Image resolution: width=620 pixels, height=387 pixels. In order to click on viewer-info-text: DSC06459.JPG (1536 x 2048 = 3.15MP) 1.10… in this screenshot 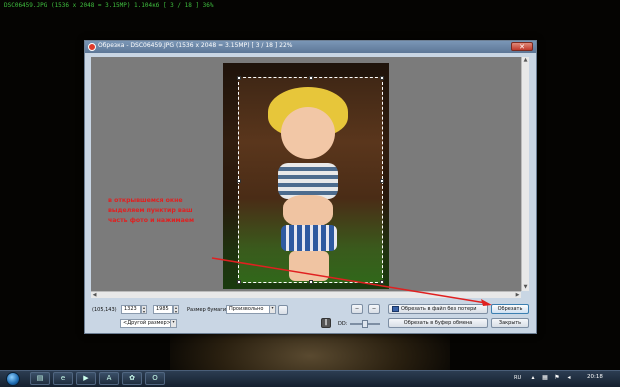, I will do `click(109, 5)`.